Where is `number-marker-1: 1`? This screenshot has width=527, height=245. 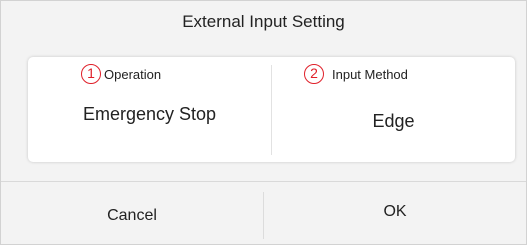
number-marker-1: 1 is located at coordinates (91, 74).